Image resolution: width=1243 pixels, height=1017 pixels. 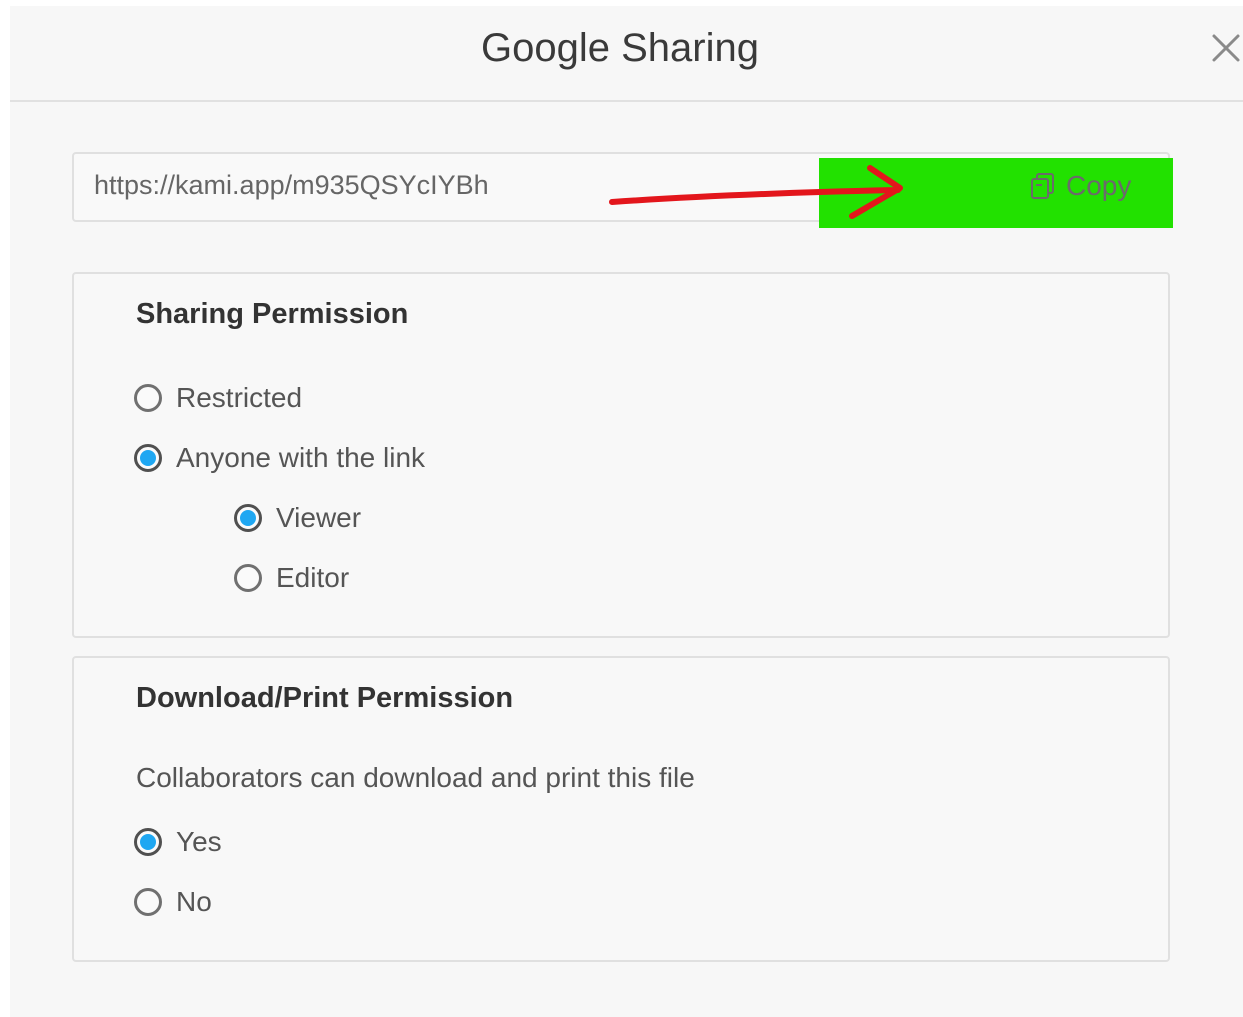 I want to click on radio-label: Viewer, so click(x=319, y=517).